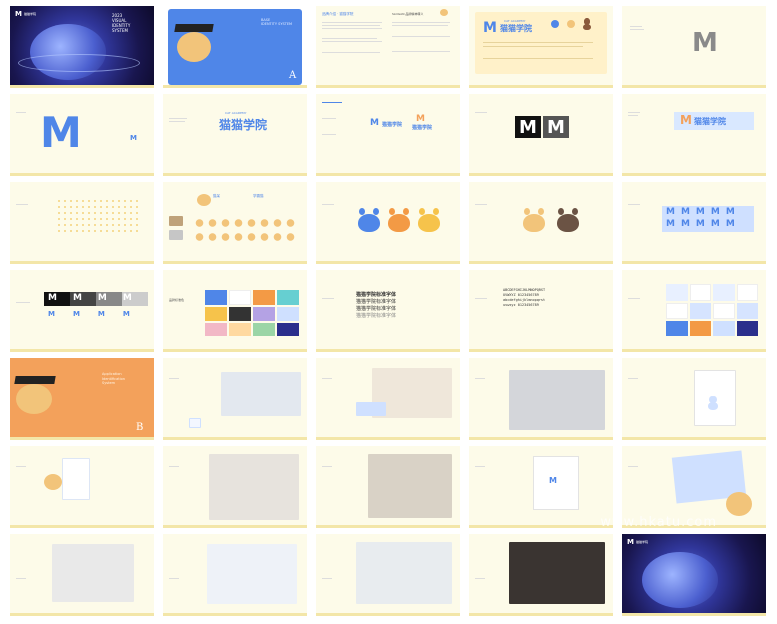  What do you see at coordinates (195, 423) in the screenshot?
I see `card-thumb` at bounding box center [195, 423].